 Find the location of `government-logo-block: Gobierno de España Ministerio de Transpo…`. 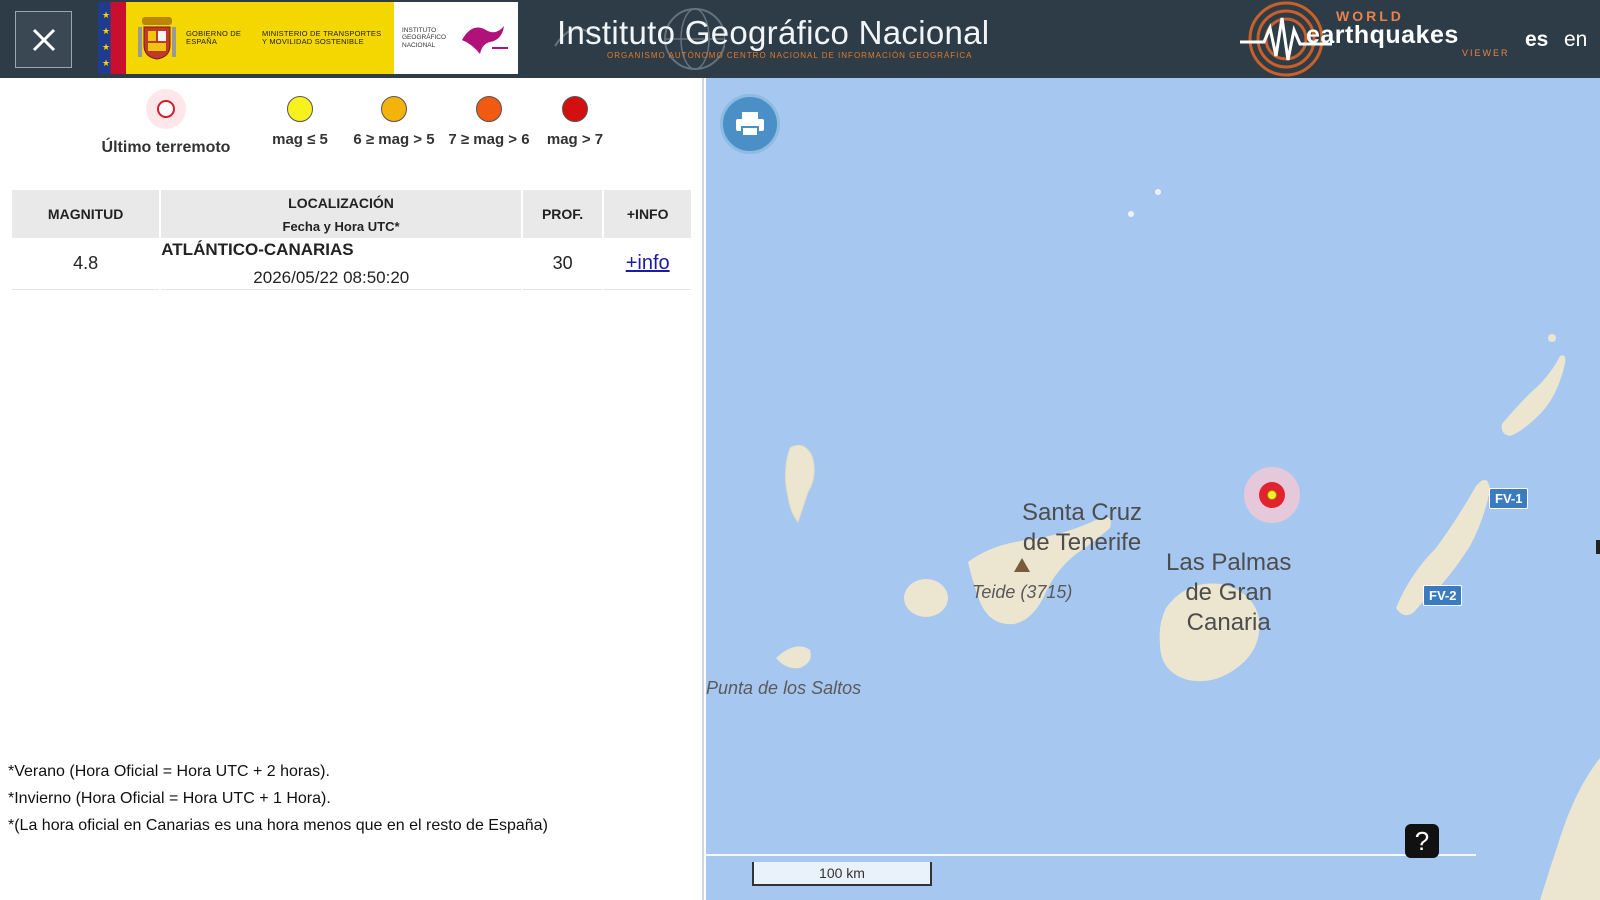

government-logo-block: Gobierno de España Ministerio de Transpo… is located at coordinates (260, 38).